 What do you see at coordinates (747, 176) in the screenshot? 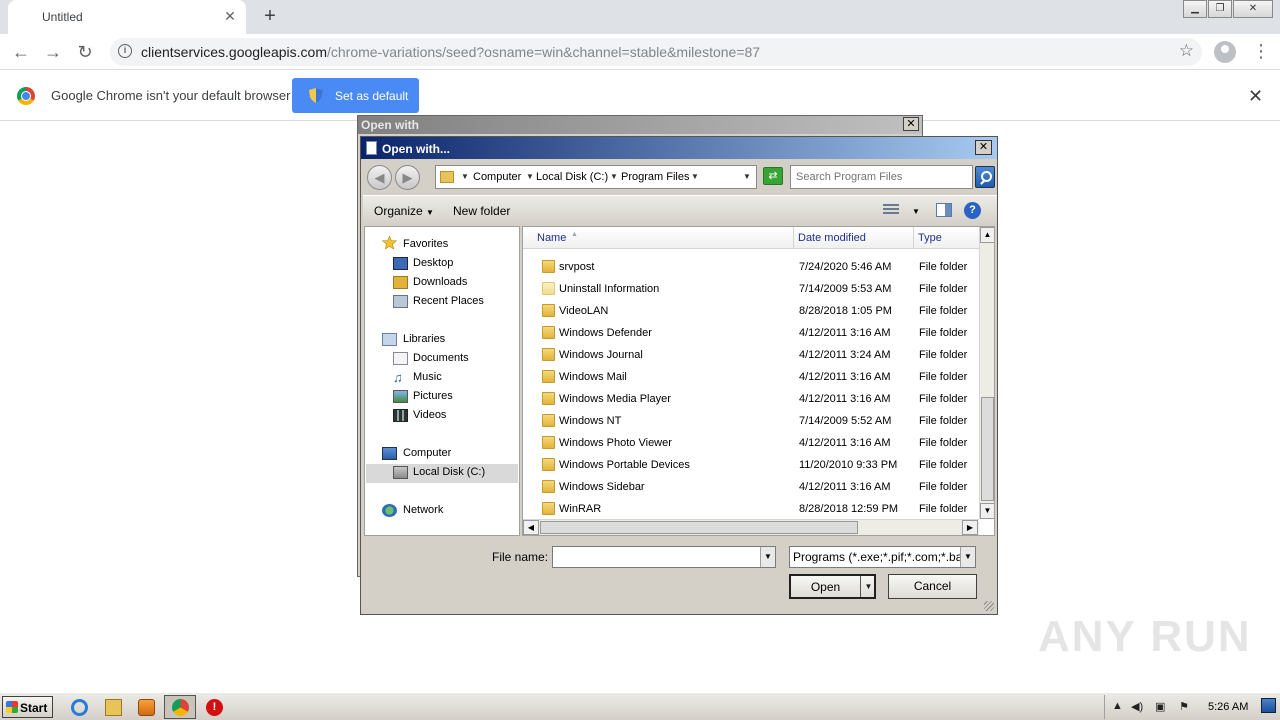
I see `history-dropdown-icon: ▼` at bounding box center [747, 176].